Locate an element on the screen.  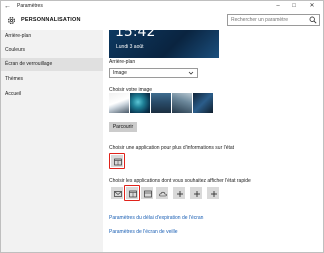
background-dropdown-value: Image is located at coordinates (120, 73).